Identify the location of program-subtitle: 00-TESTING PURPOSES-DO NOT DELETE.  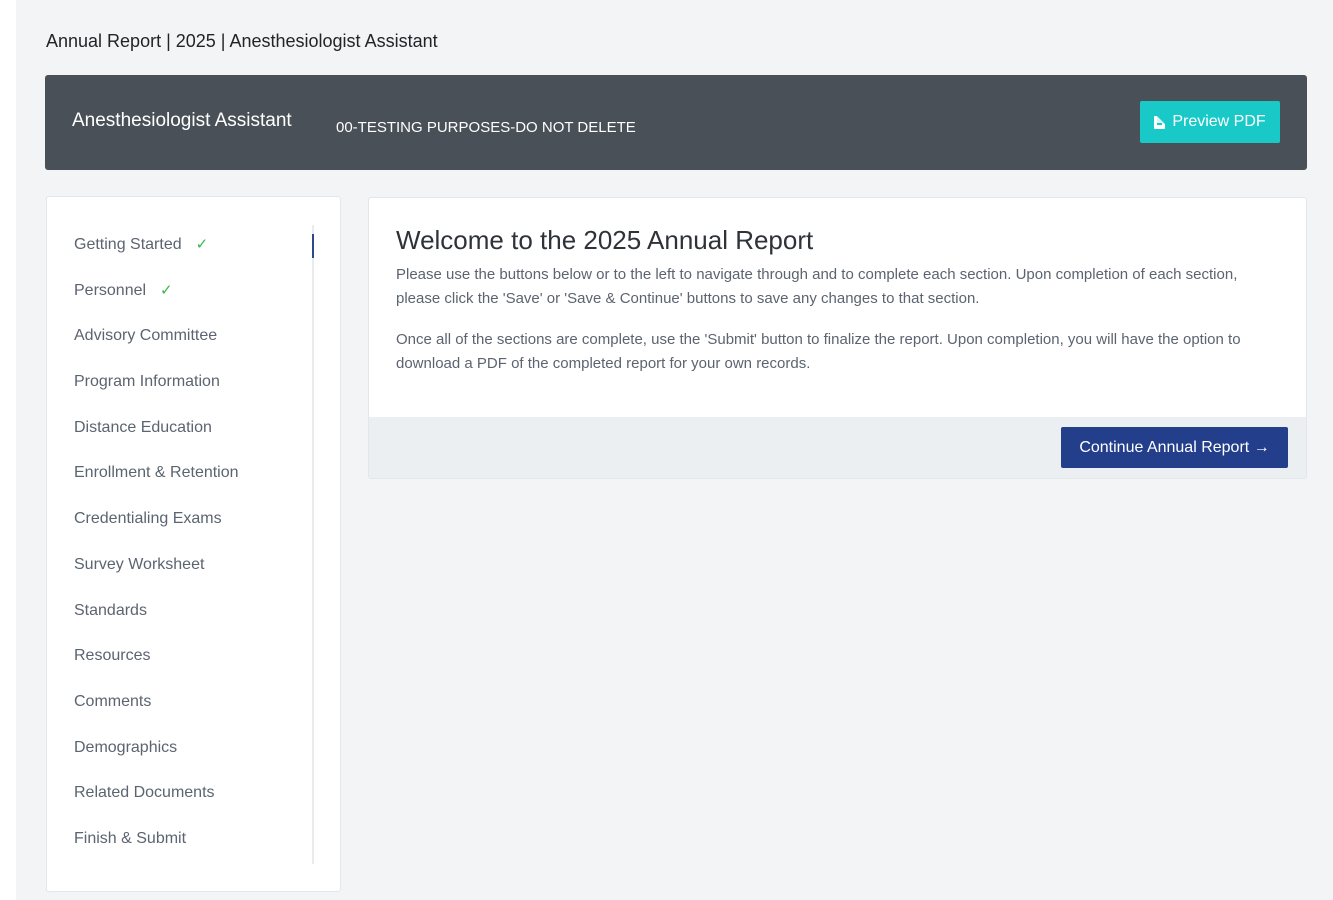
(486, 127).